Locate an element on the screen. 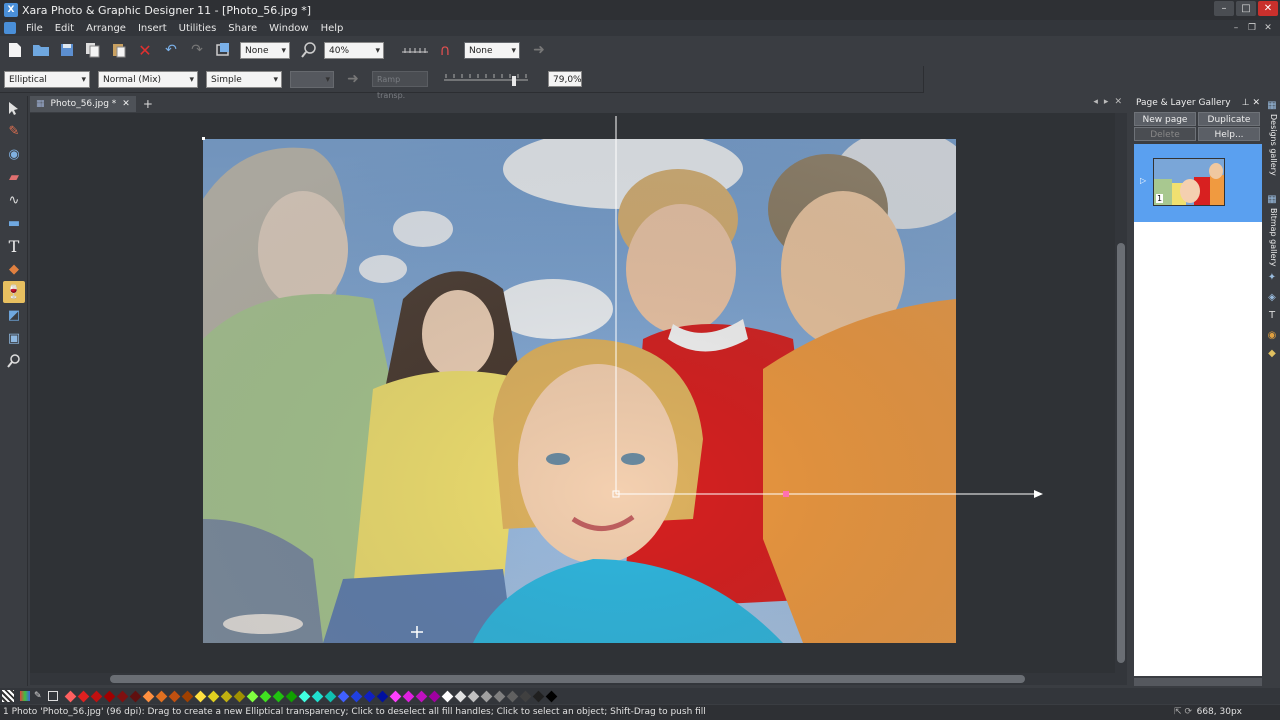 This screenshot has width=1280, height=720. cursor-coordinates: 668, 30px is located at coordinates (1219, 712).